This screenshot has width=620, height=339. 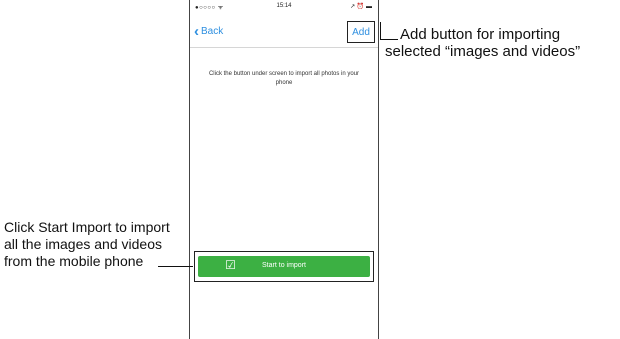 What do you see at coordinates (480, 34) in the screenshot?
I see `add-callout-line1: Add button for importing` at bounding box center [480, 34].